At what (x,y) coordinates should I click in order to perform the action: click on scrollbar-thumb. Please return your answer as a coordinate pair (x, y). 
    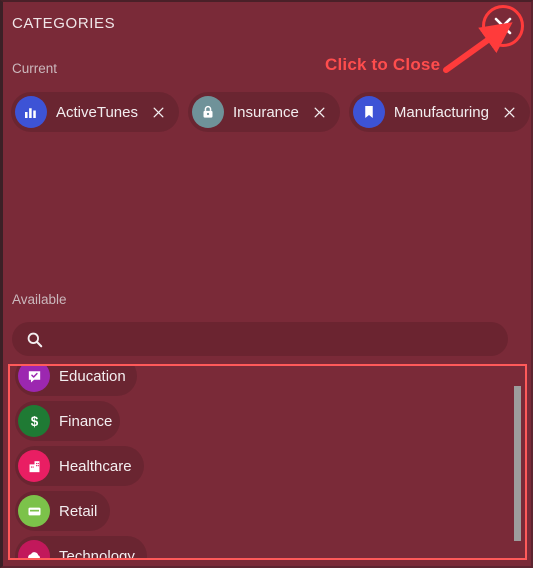
    Looking at the image, I should click on (517, 463).